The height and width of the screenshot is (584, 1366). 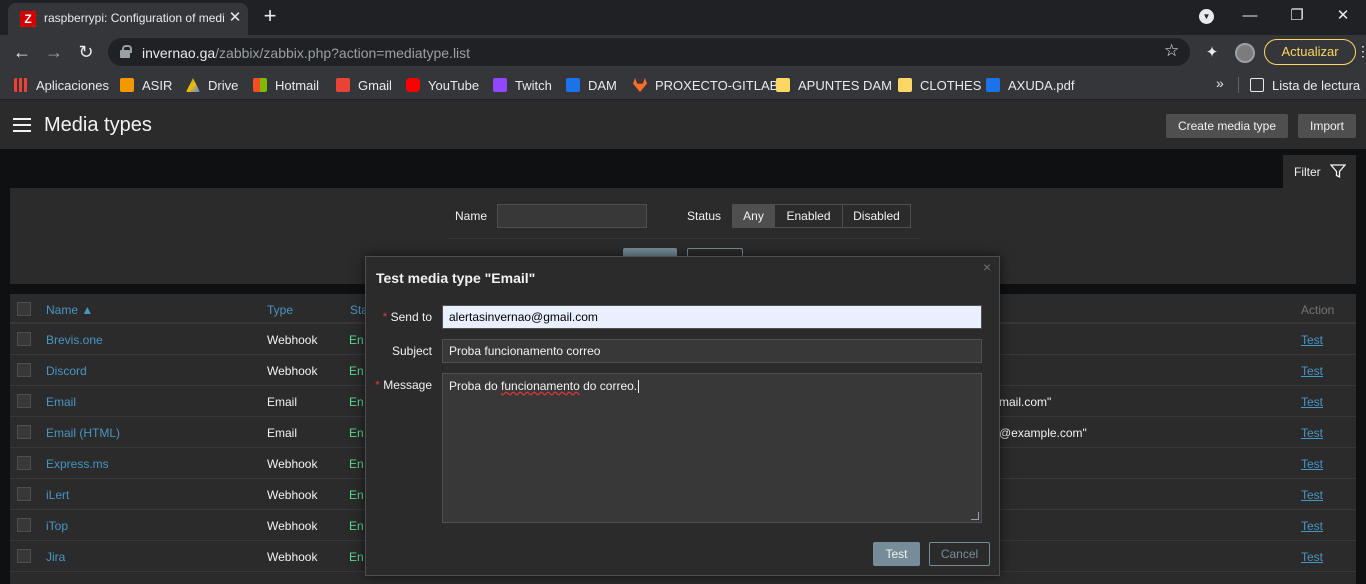 I want to click on send-to-input: alertasinvernao@gmail.com, so click(x=712, y=317).